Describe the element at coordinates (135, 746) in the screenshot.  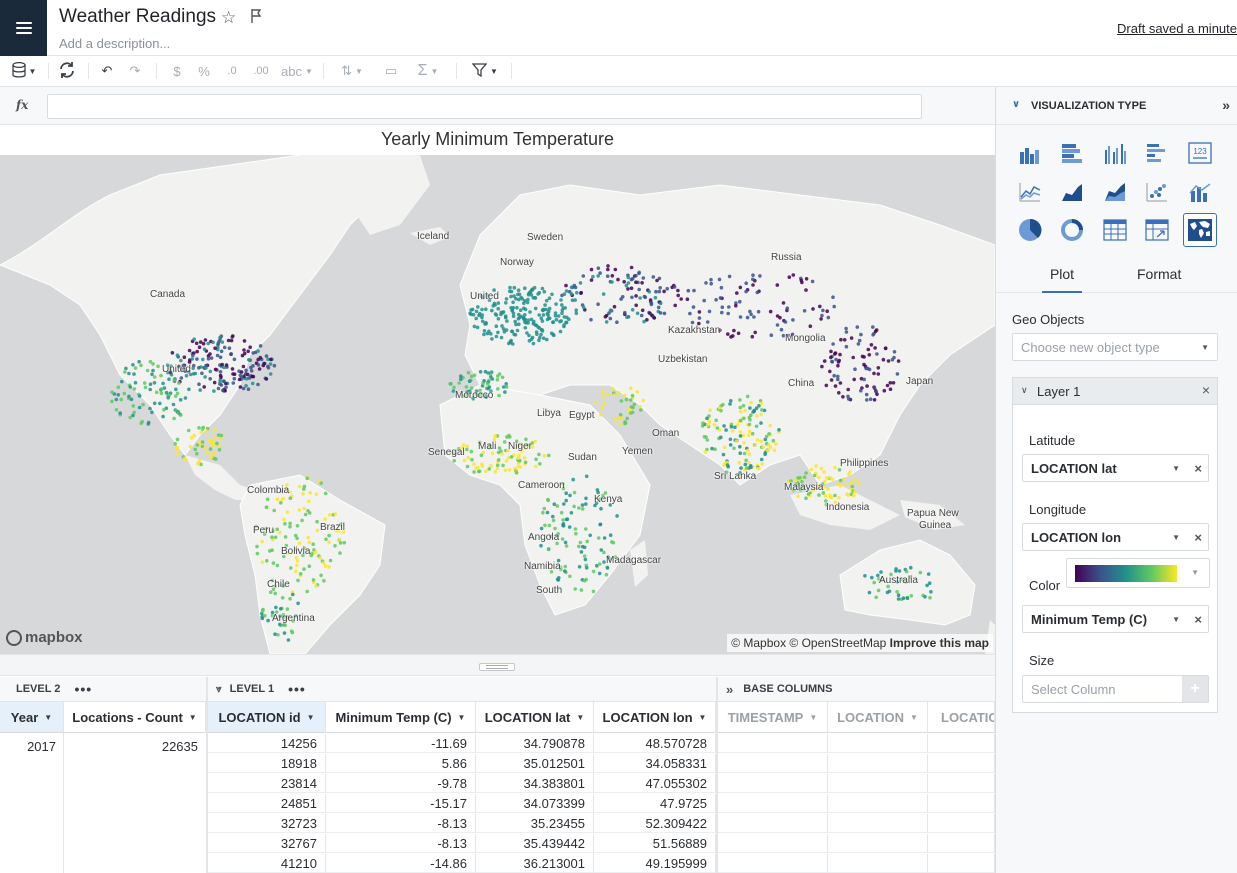
I see `table-cell: 22635` at that location.